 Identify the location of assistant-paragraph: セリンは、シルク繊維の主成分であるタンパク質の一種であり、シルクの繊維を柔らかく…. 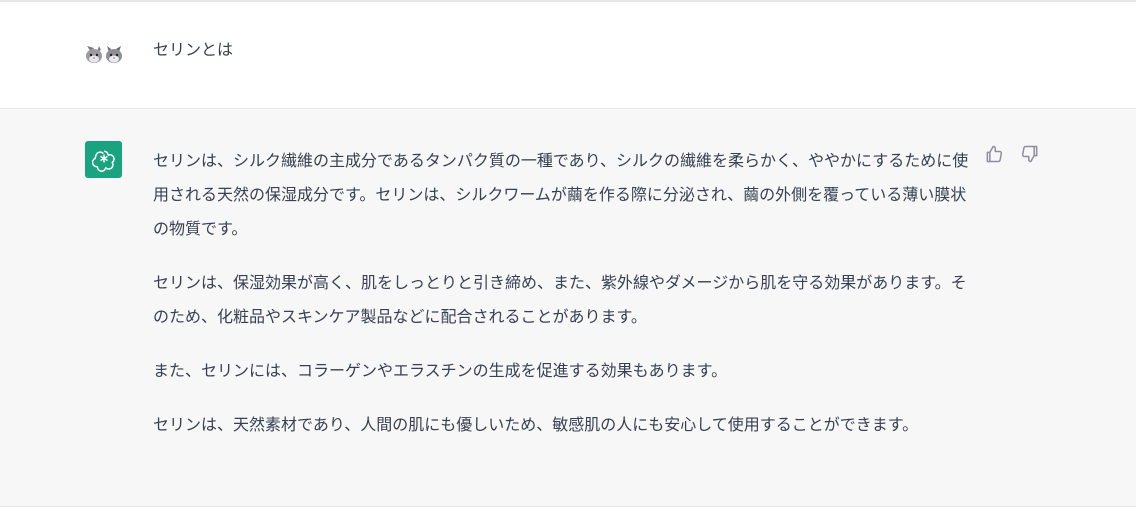
(561, 194).